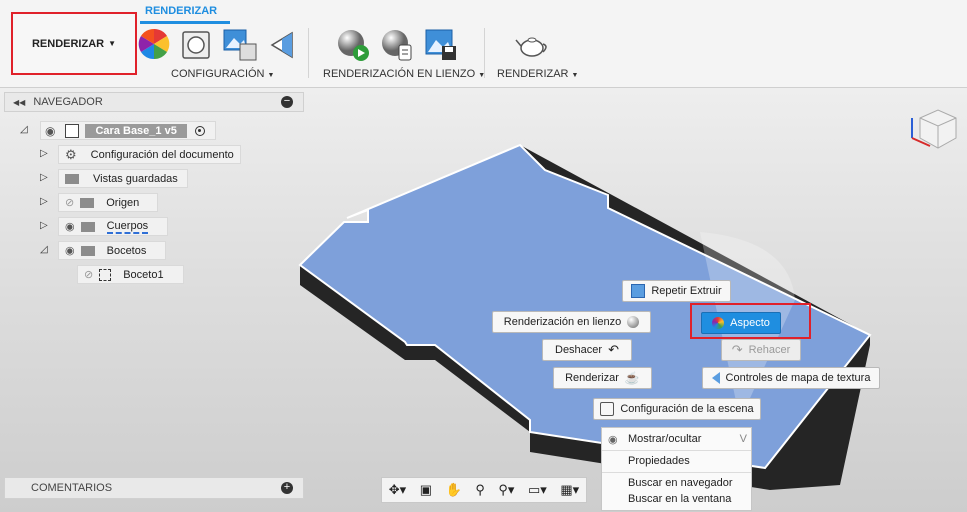 The height and width of the screenshot is (512, 967). Describe the element at coordinates (932, 128) in the screenshot. I see `view-cube-icon` at that location.